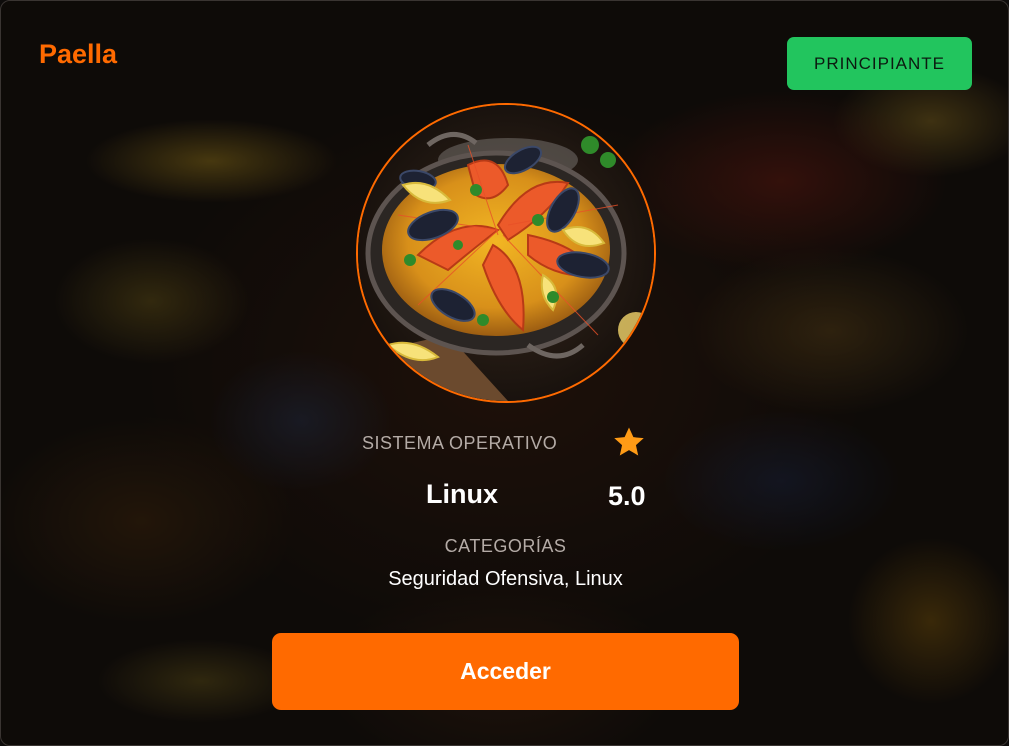 This screenshot has height=746, width=1009. I want to click on access-button: Acceder, so click(505, 671).